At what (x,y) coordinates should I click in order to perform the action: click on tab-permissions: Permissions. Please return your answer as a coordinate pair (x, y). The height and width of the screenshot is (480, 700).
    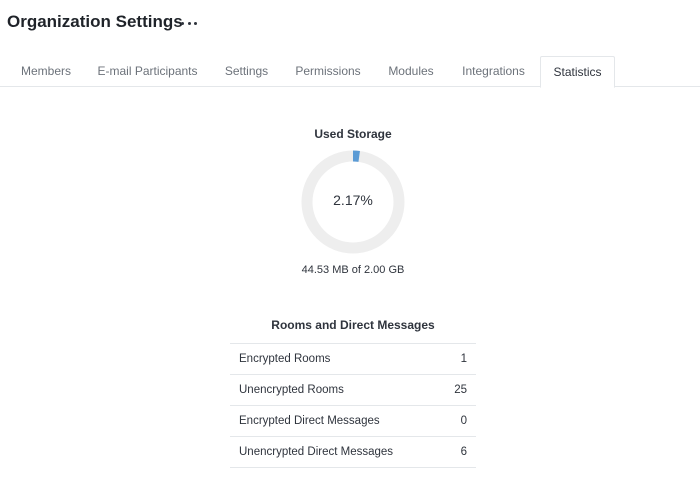
    Looking at the image, I should click on (328, 71).